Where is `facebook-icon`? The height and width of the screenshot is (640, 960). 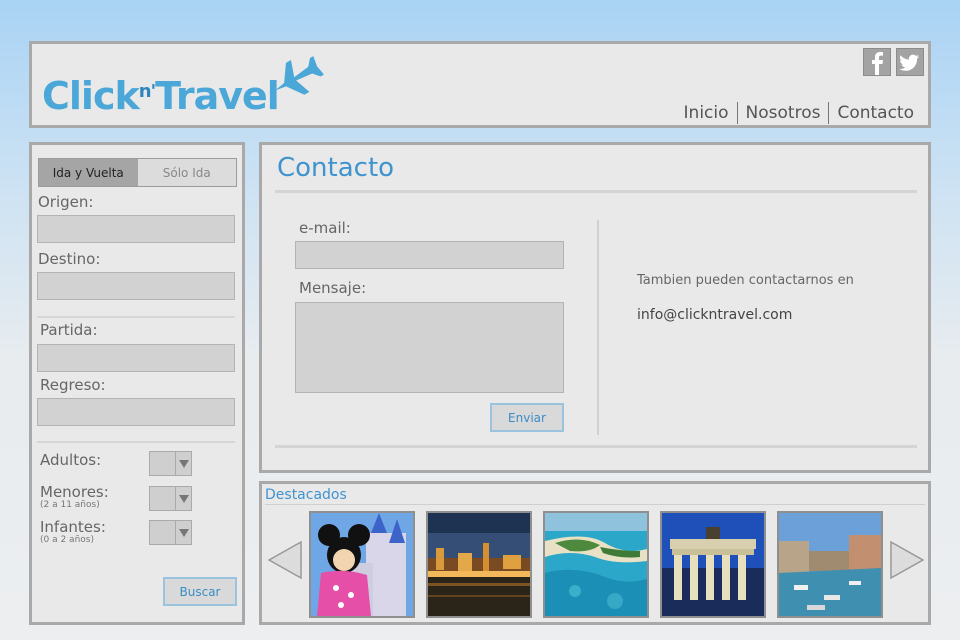
facebook-icon is located at coordinates (877, 63).